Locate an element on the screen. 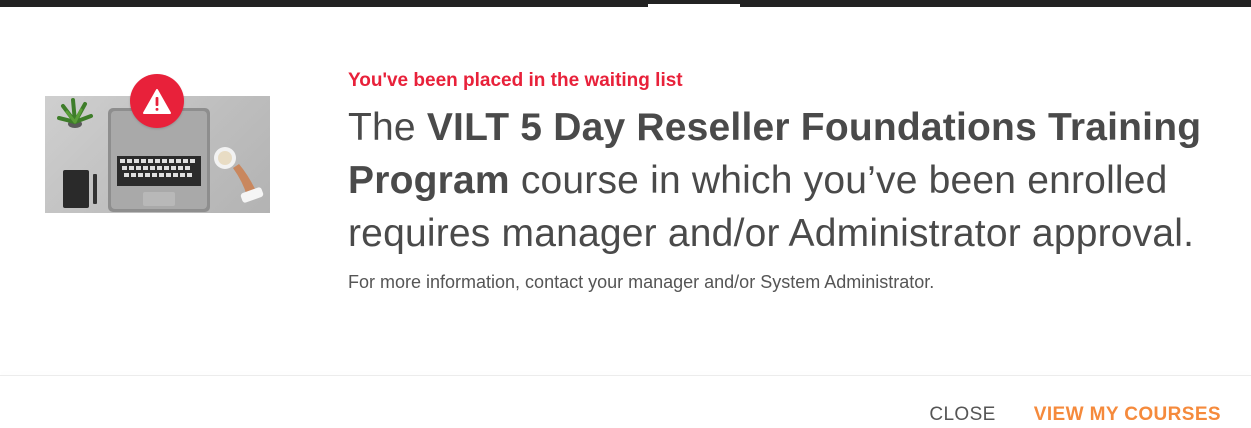  dialog-footer: CLOSE VIEW MY COURSES is located at coordinates (1075, 415).